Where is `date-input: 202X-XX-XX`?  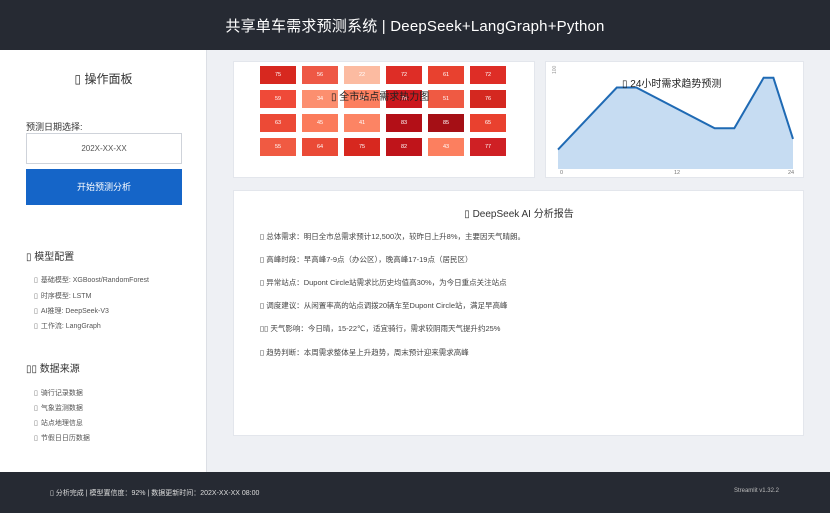
date-input: 202X-XX-XX is located at coordinates (104, 148).